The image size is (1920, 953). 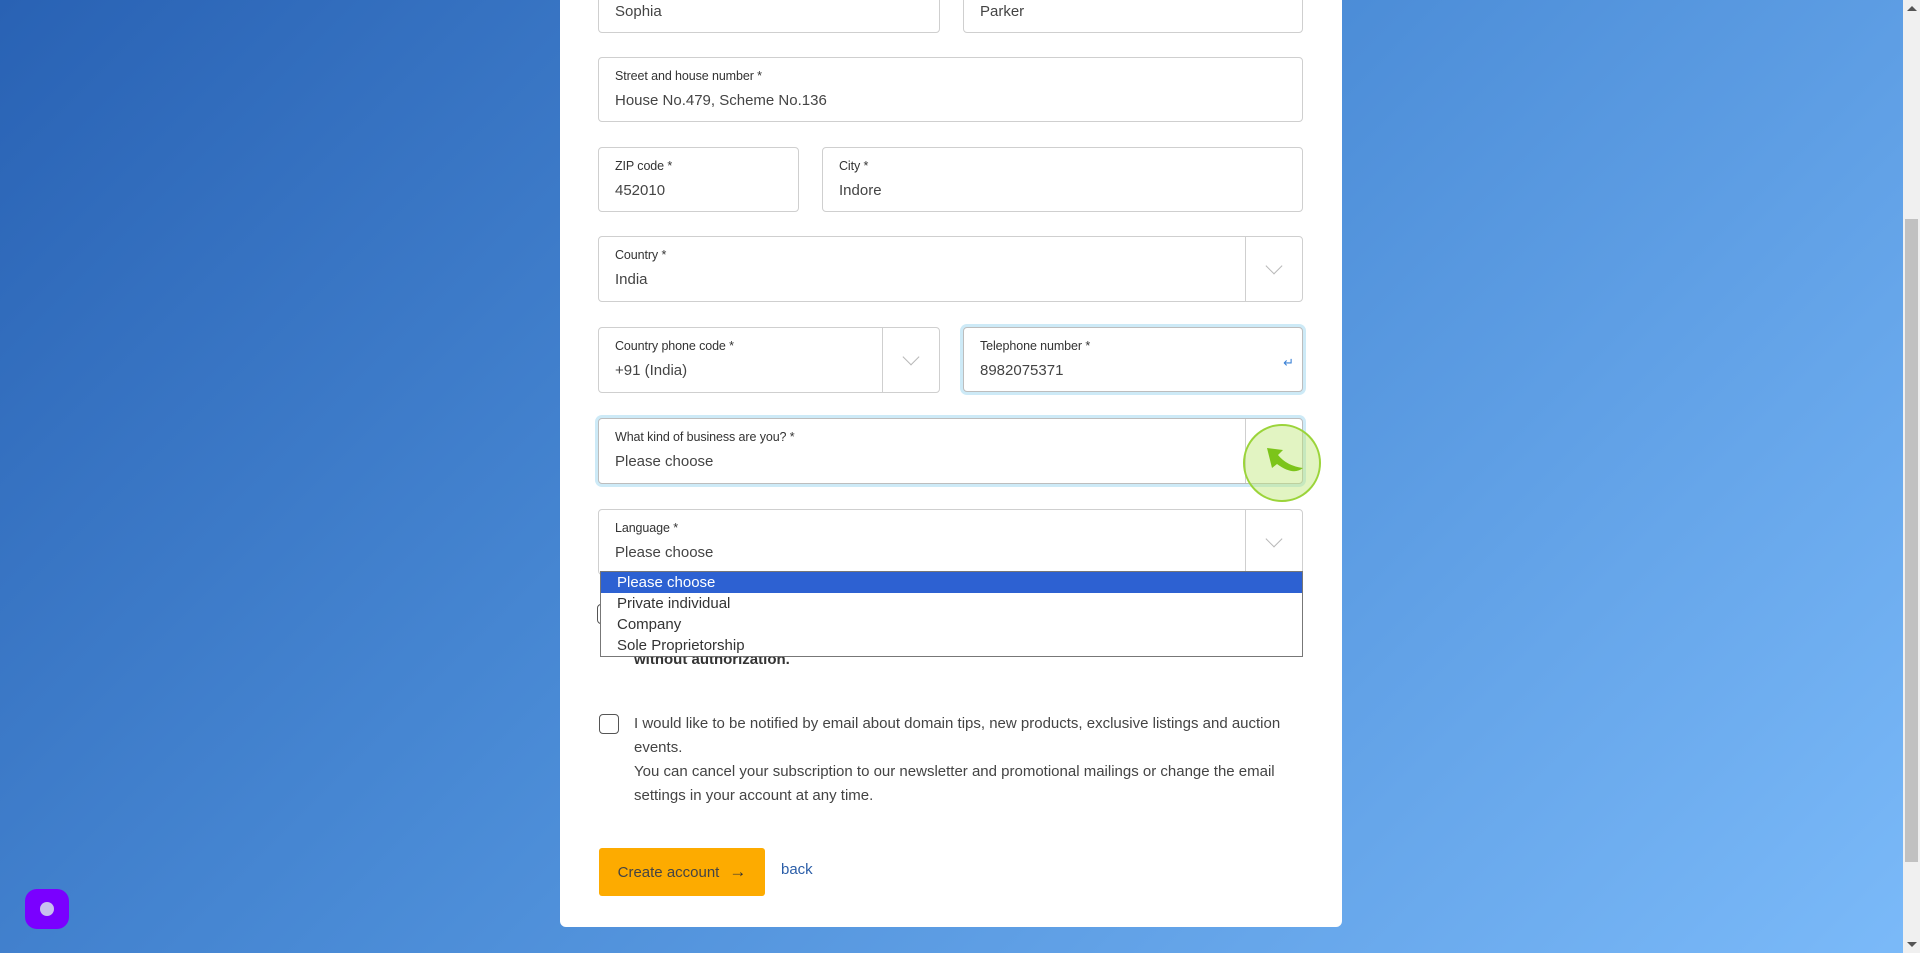 What do you see at coordinates (646, 528) in the screenshot?
I see `language-label: Language *` at bounding box center [646, 528].